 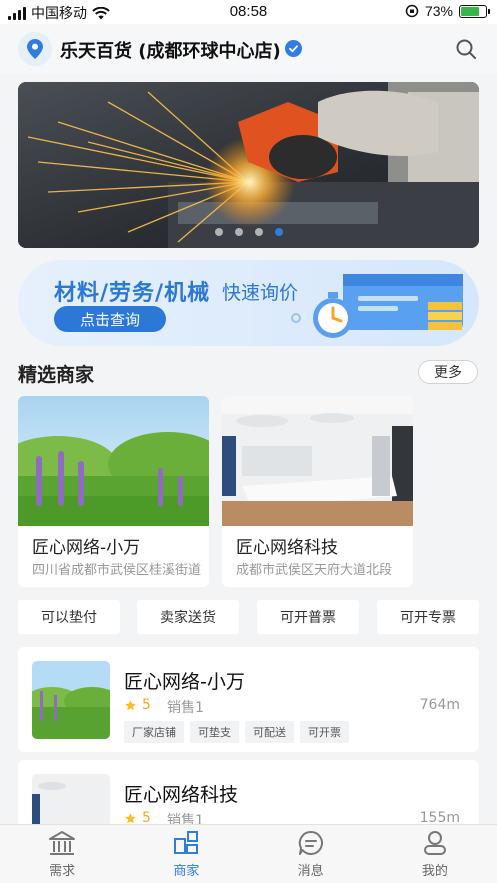 What do you see at coordinates (310, 871) in the screenshot?
I see `tab-label: 消息` at bounding box center [310, 871].